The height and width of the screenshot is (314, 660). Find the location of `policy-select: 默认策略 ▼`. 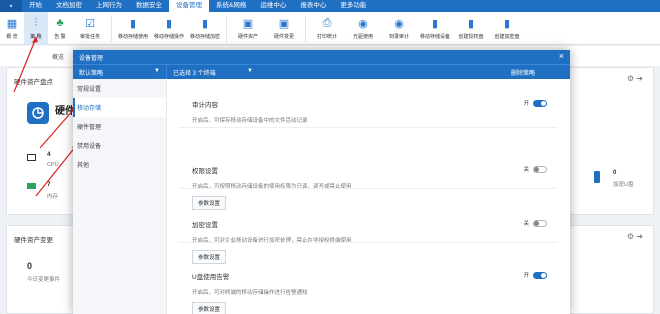

policy-select: 默认策略 ▼ is located at coordinates (120, 72).